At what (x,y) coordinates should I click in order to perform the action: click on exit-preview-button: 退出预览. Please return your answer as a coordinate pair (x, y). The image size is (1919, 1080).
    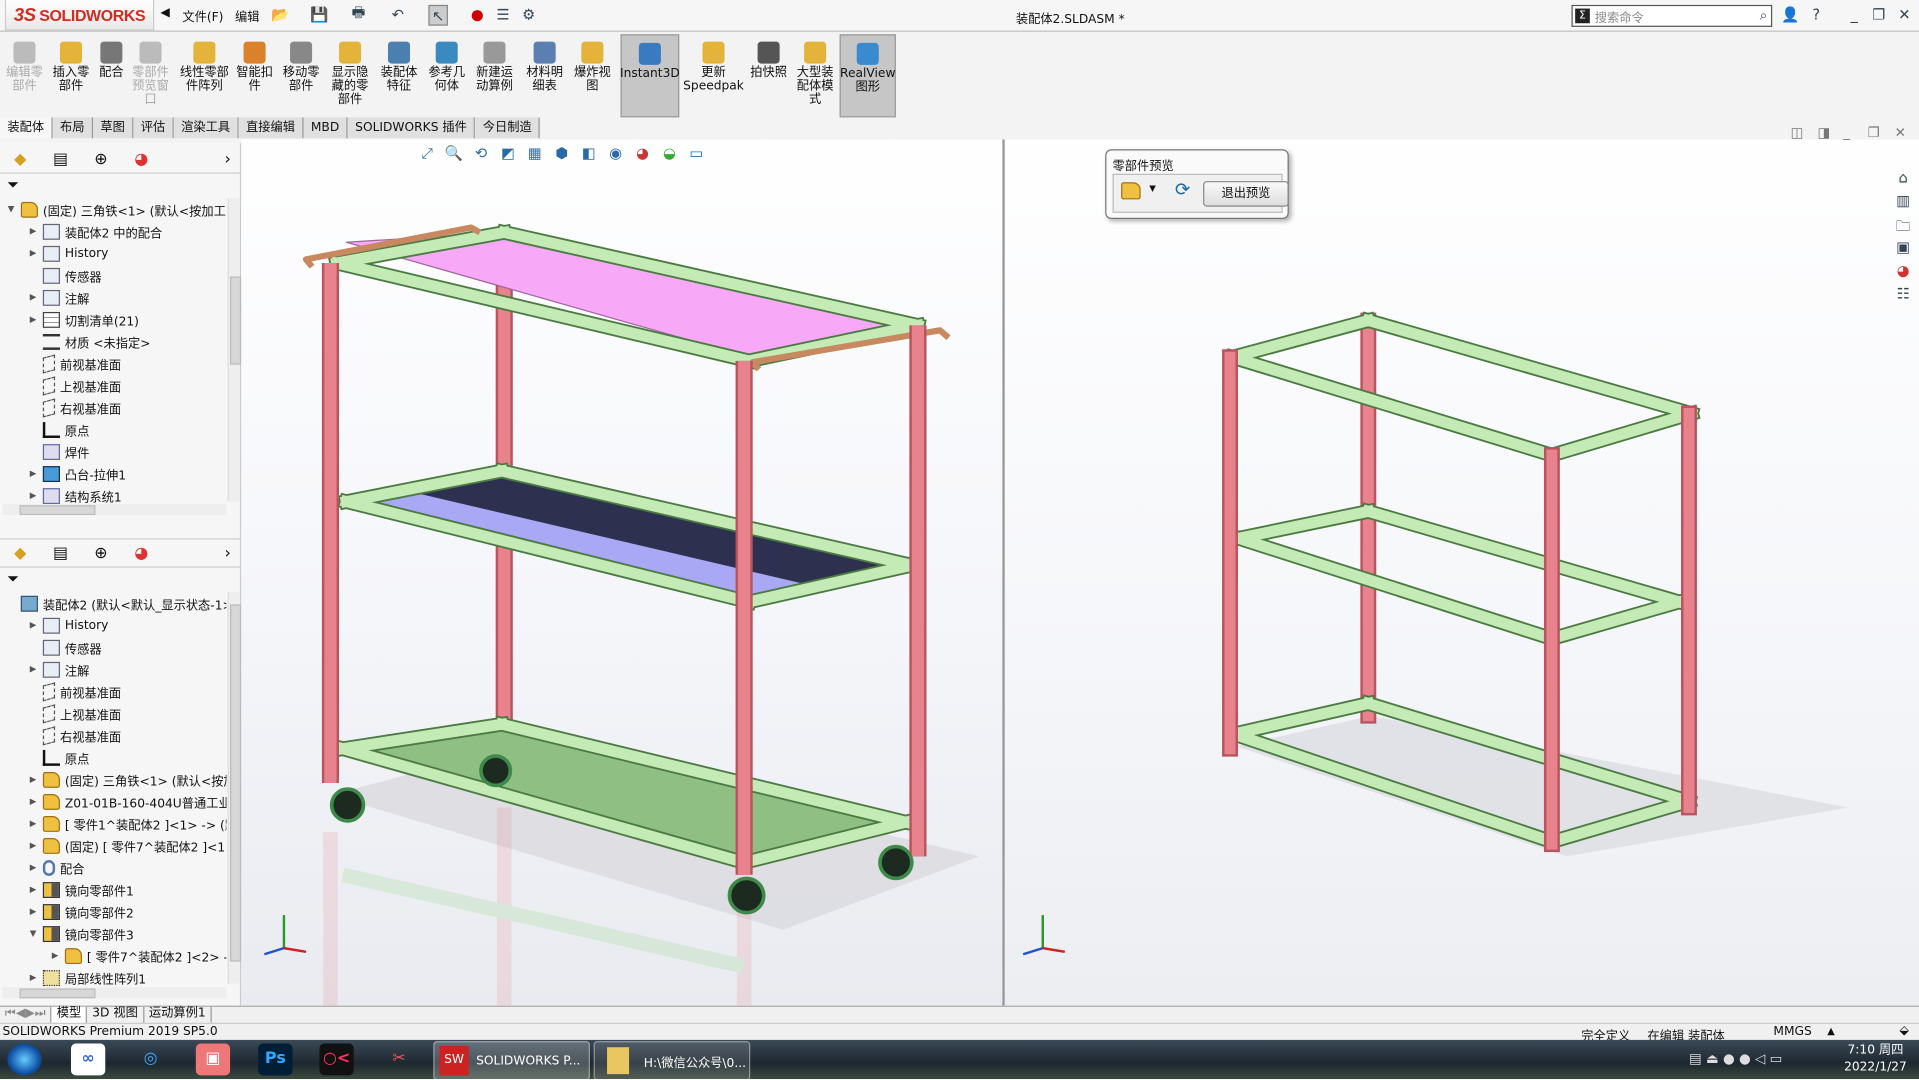
    Looking at the image, I should click on (1246, 194).